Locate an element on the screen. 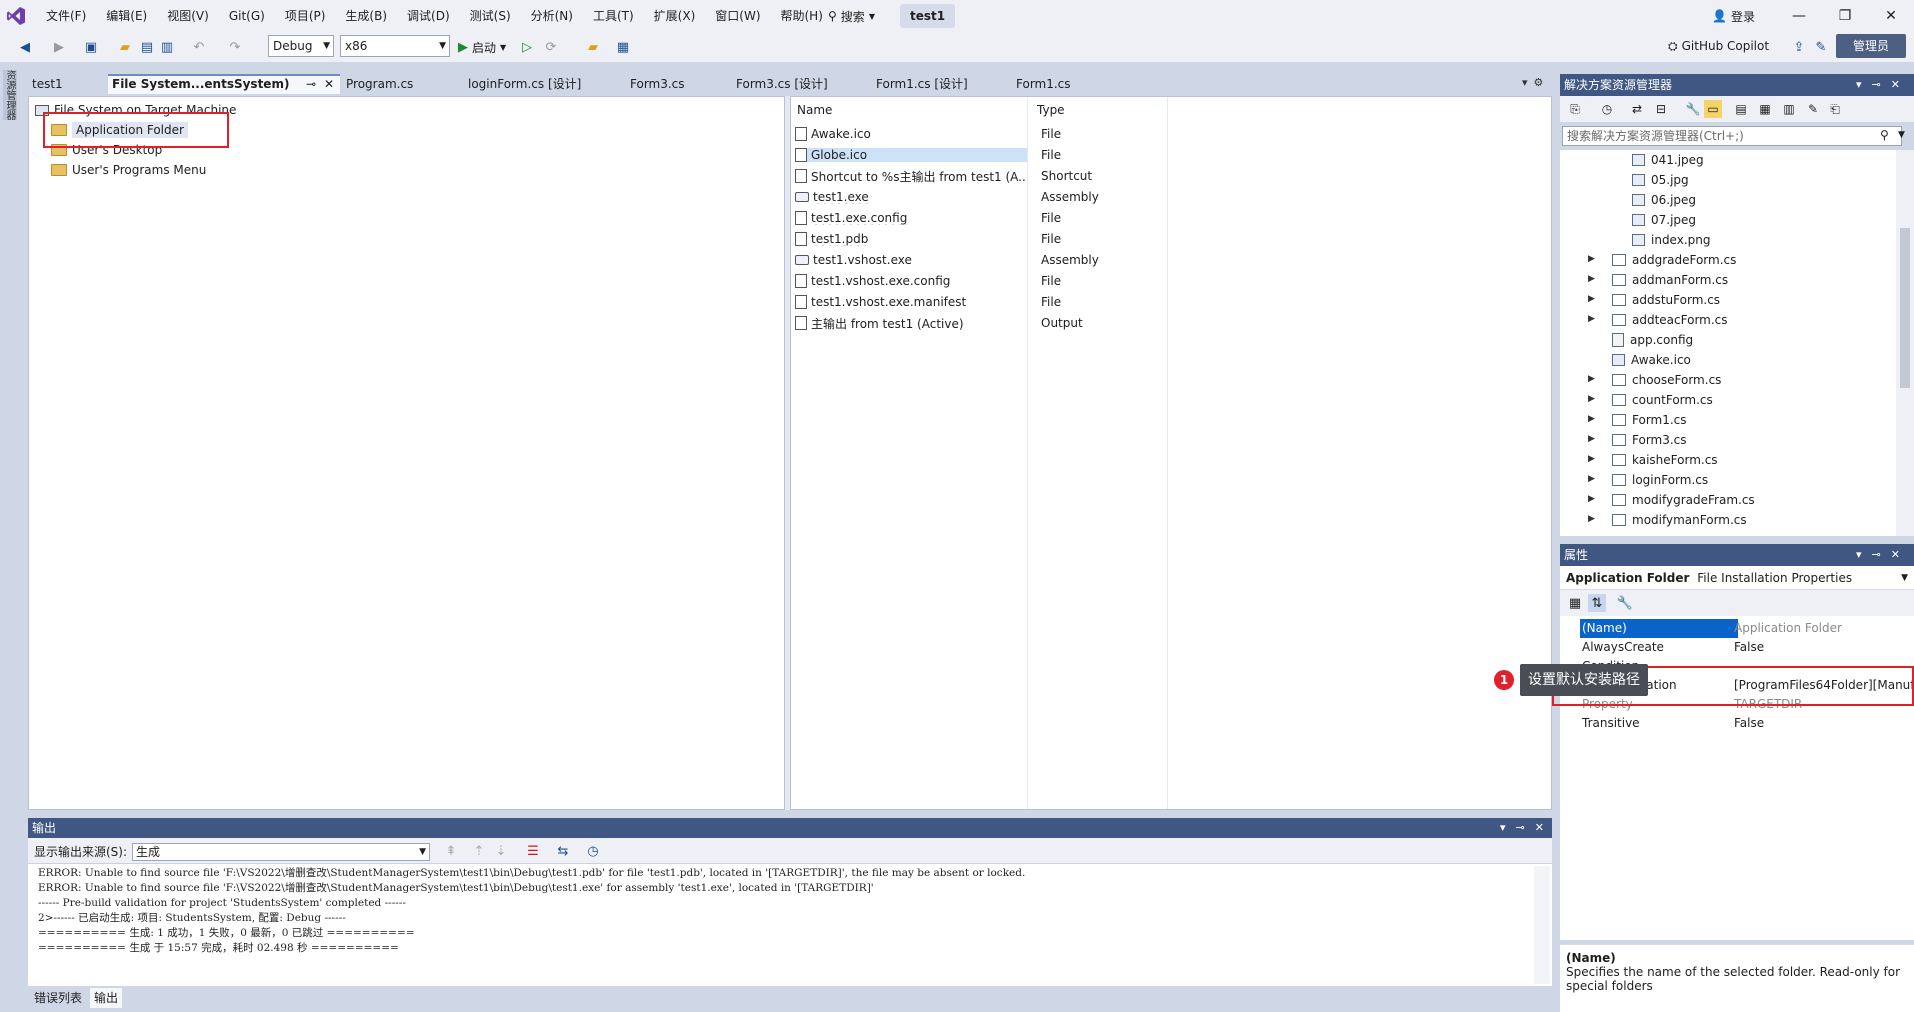 The width and height of the screenshot is (1914, 1012). edit-icon: ✎ is located at coordinates (1813, 109).